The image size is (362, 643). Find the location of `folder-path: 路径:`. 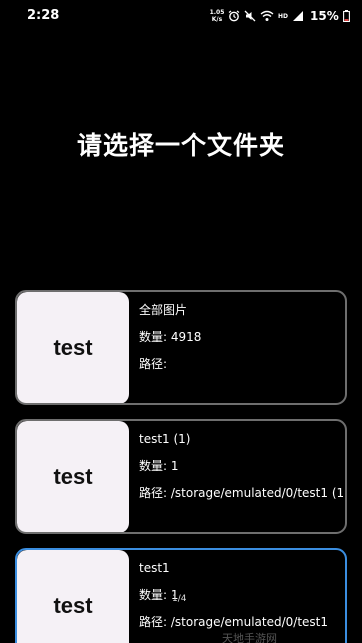

folder-path: 路径: is located at coordinates (153, 364).